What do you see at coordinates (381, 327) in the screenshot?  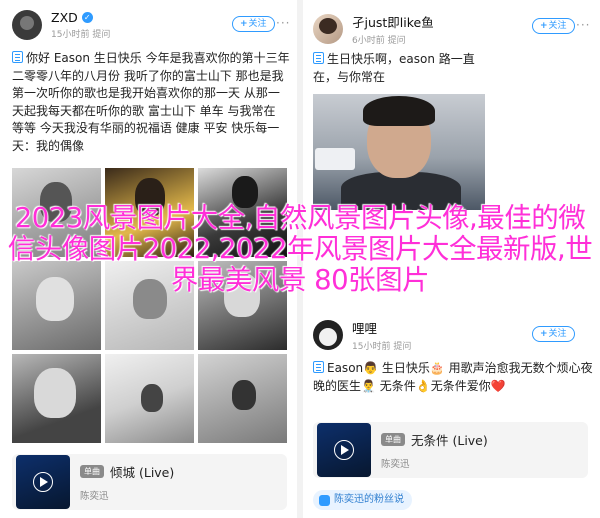 I see `username: 哩哩` at bounding box center [381, 327].